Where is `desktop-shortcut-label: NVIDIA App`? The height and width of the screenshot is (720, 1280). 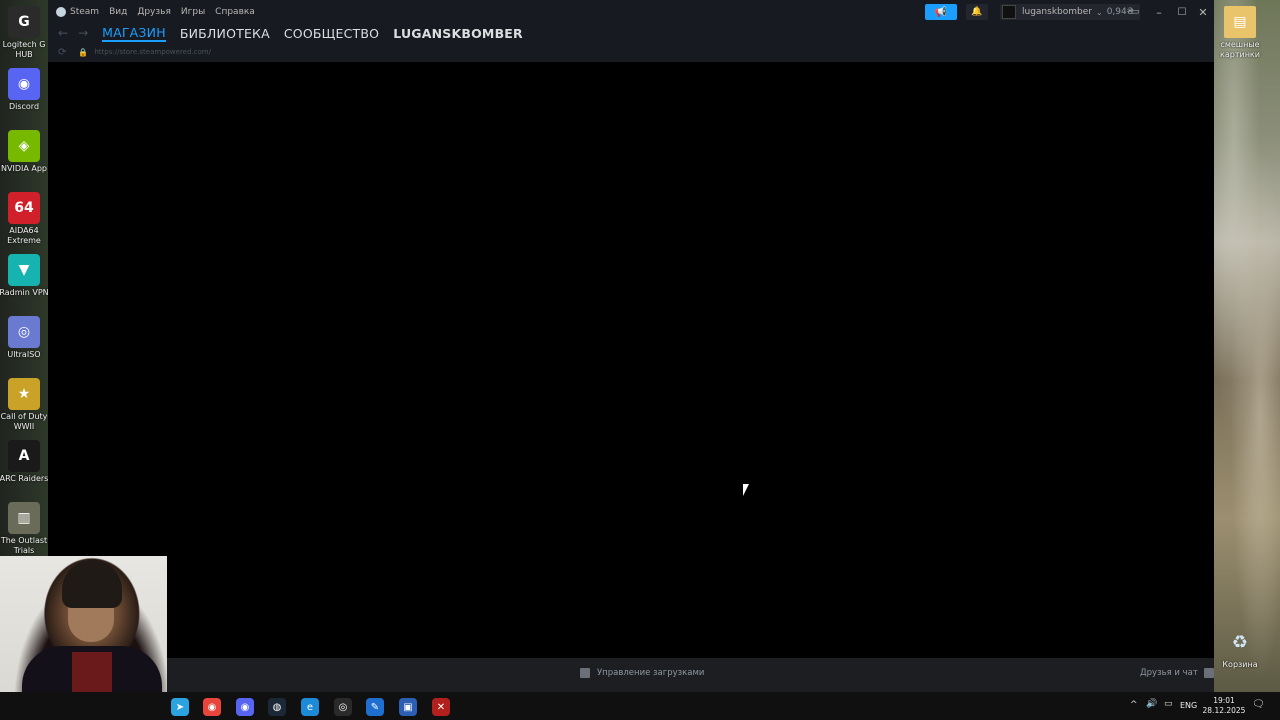 desktop-shortcut-label: NVIDIA App is located at coordinates (24, 168).